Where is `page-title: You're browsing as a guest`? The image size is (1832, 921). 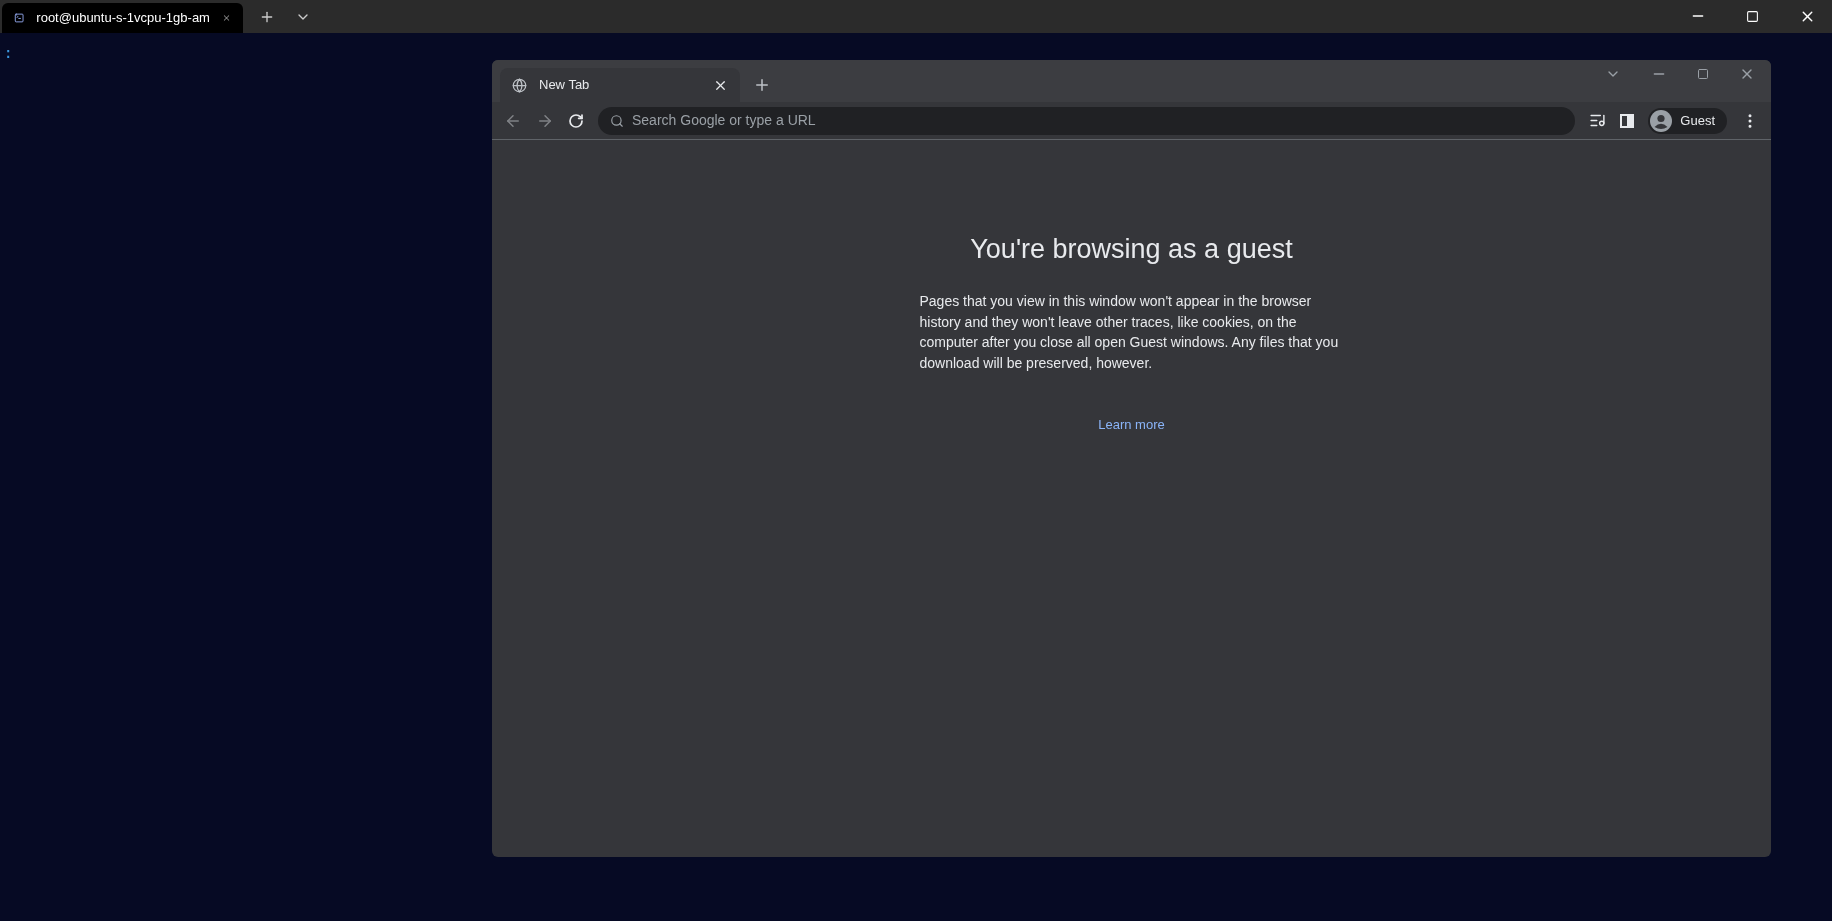 page-title: You're browsing as a guest is located at coordinates (1131, 249).